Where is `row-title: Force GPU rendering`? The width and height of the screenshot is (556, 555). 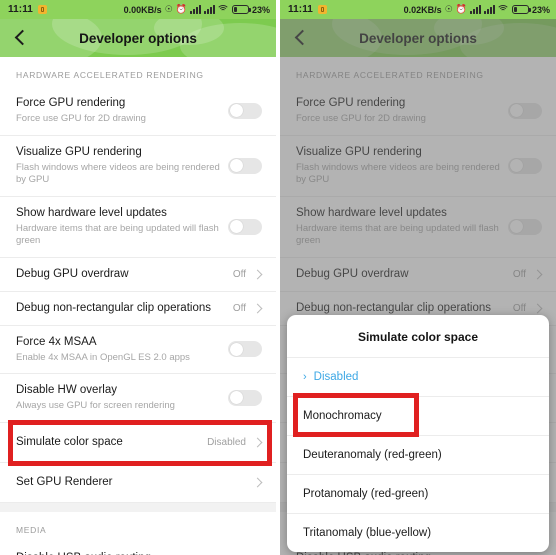 row-title: Force GPU rendering is located at coordinates (71, 103).